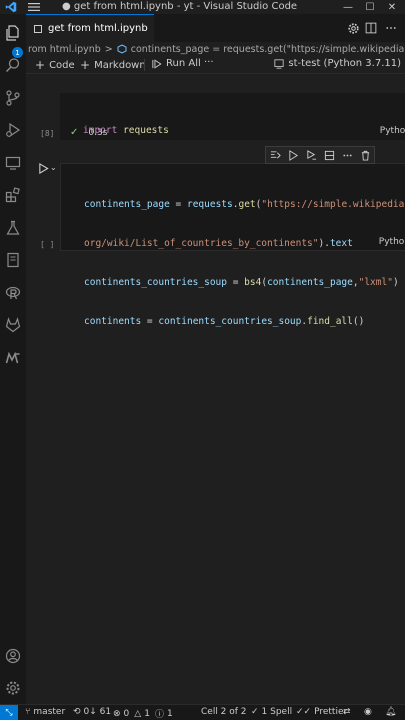 This screenshot has width=405, height=720. Describe the element at coordinates (365, 155) in the screenshot. I see `delete-cell-trash-icon` at that location.